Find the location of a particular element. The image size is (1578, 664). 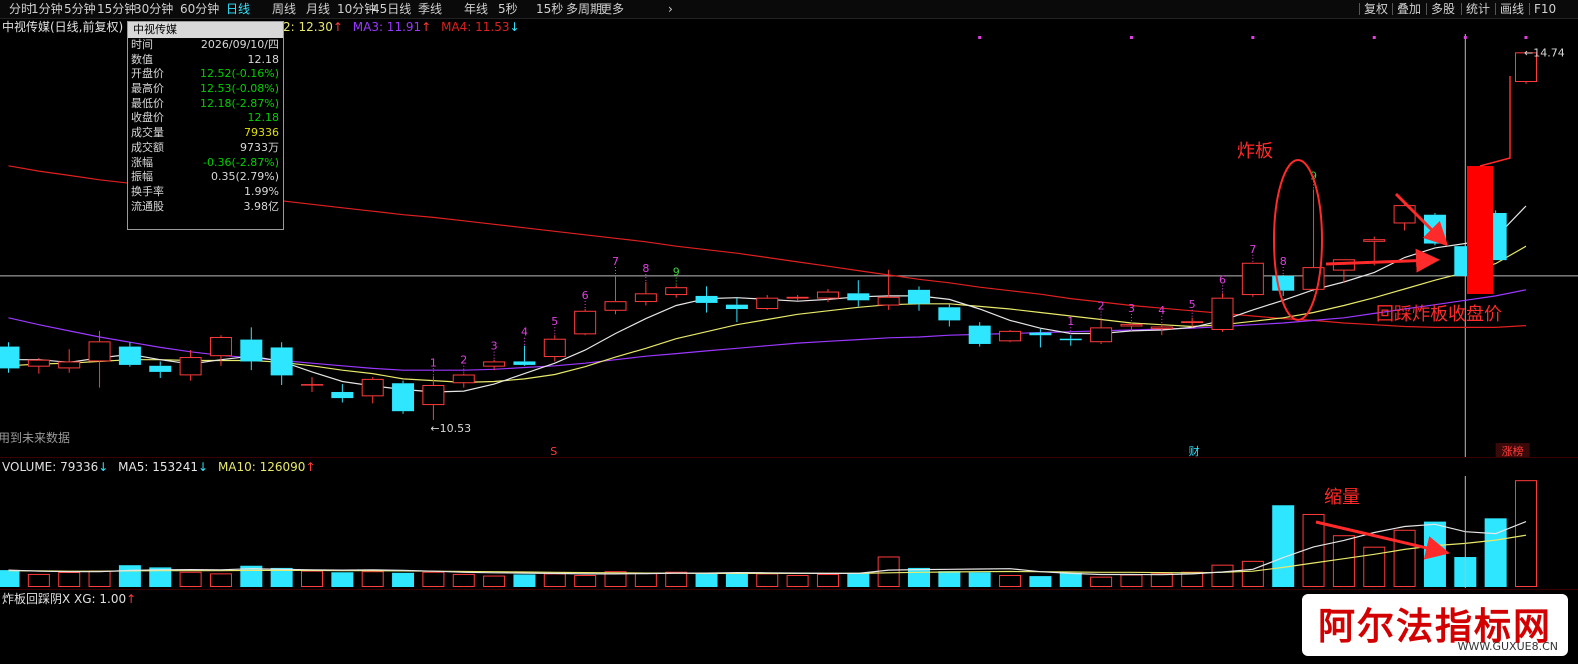

event-marker-zhangbang: 涨榜 is located at coordinates (1513, 451).